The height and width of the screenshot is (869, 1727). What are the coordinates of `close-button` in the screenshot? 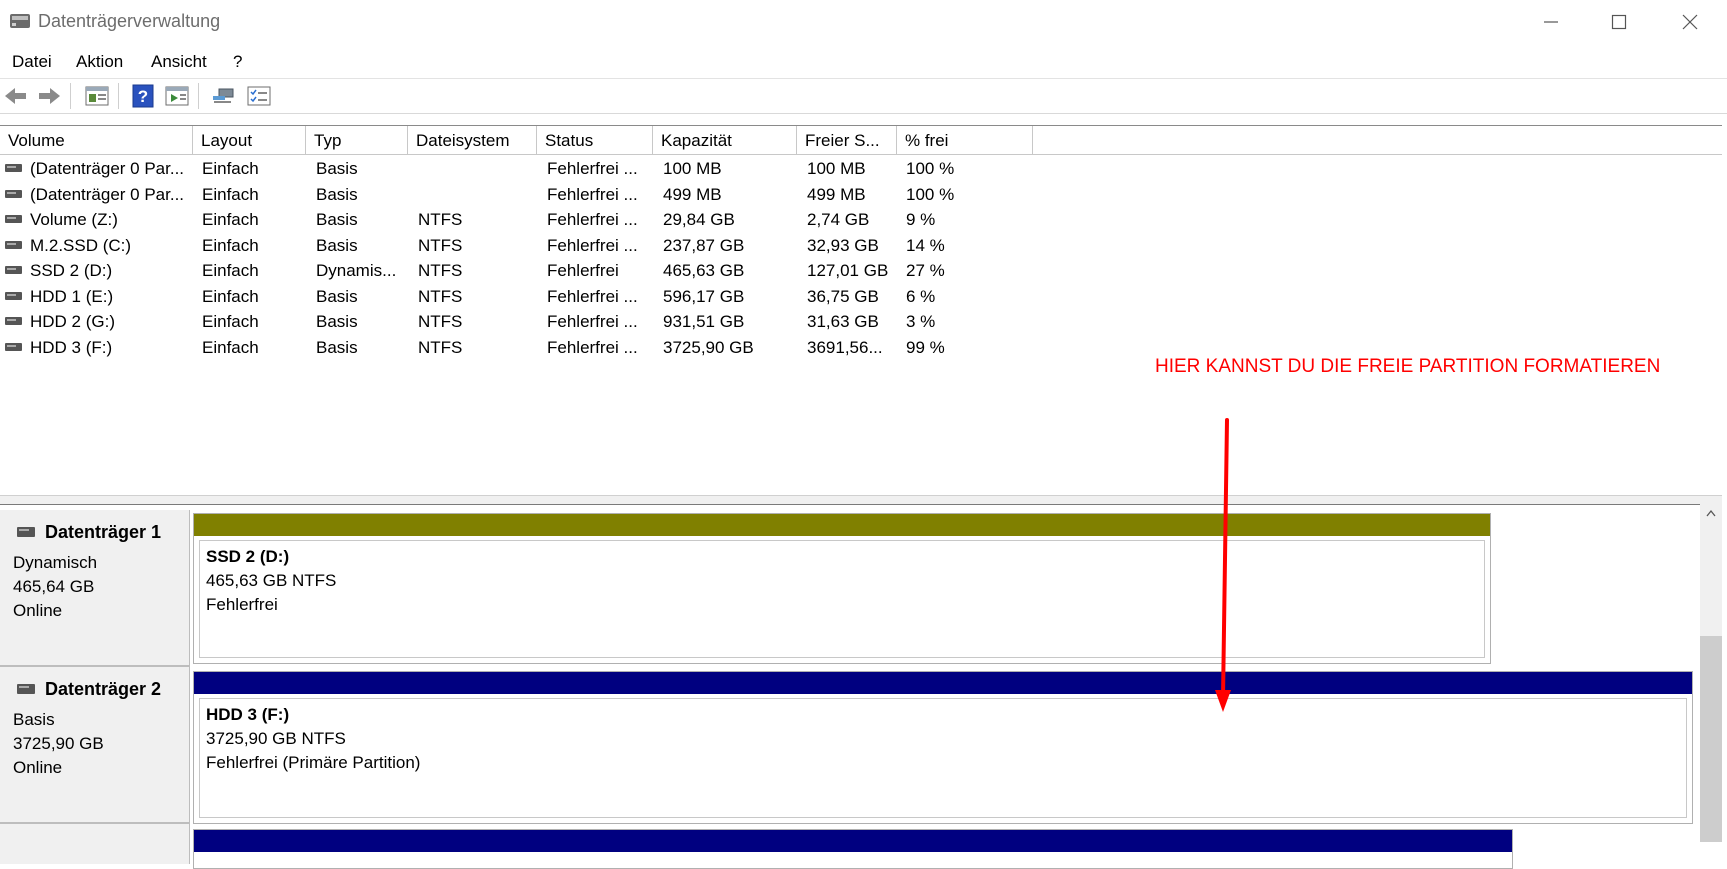 It's located at (1690, 22).